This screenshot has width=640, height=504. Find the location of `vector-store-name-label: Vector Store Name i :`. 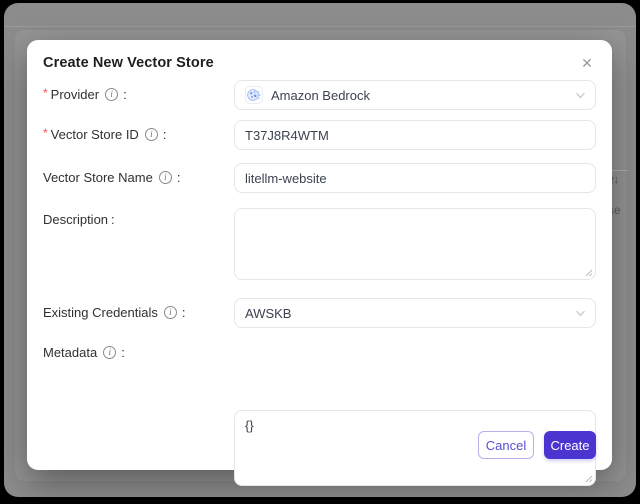

vector-store-name-label: Vector Store Name i : is located at coordinates (111, 177).